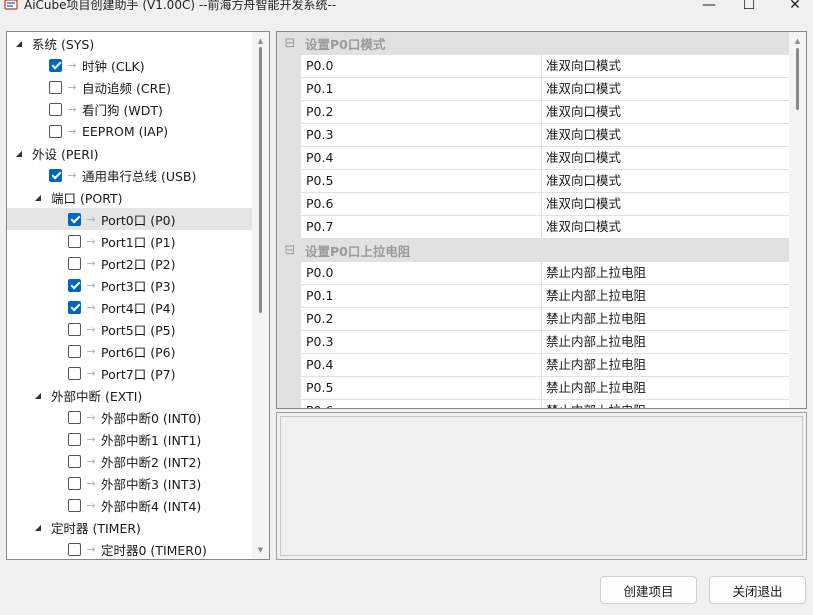 This screenshot has height=615, width=813. I want to click on tree-item: → EEPROM (IAP), so click(129, 131).